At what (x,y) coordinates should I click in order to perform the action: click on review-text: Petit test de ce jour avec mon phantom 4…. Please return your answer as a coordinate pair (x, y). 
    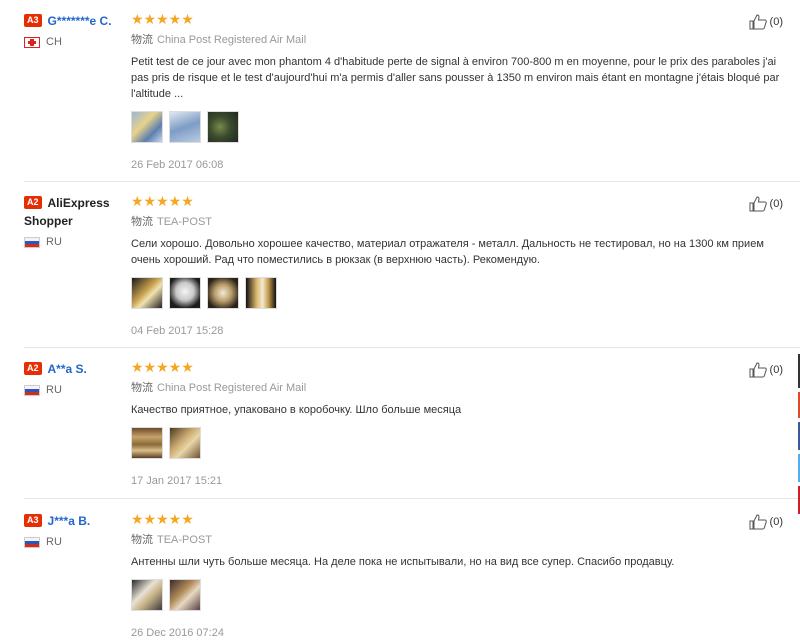
    Looking at the image, I should click on (455, 78).